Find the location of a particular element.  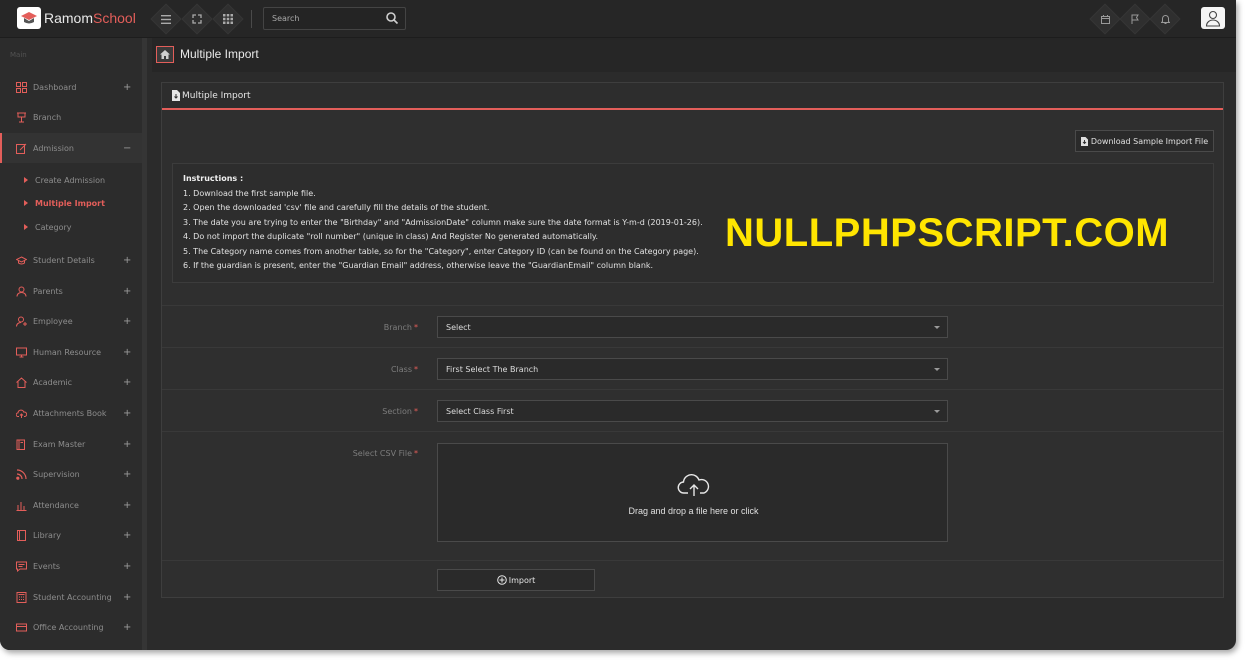

logo-mark-icon is located at coordinates (29, 18).